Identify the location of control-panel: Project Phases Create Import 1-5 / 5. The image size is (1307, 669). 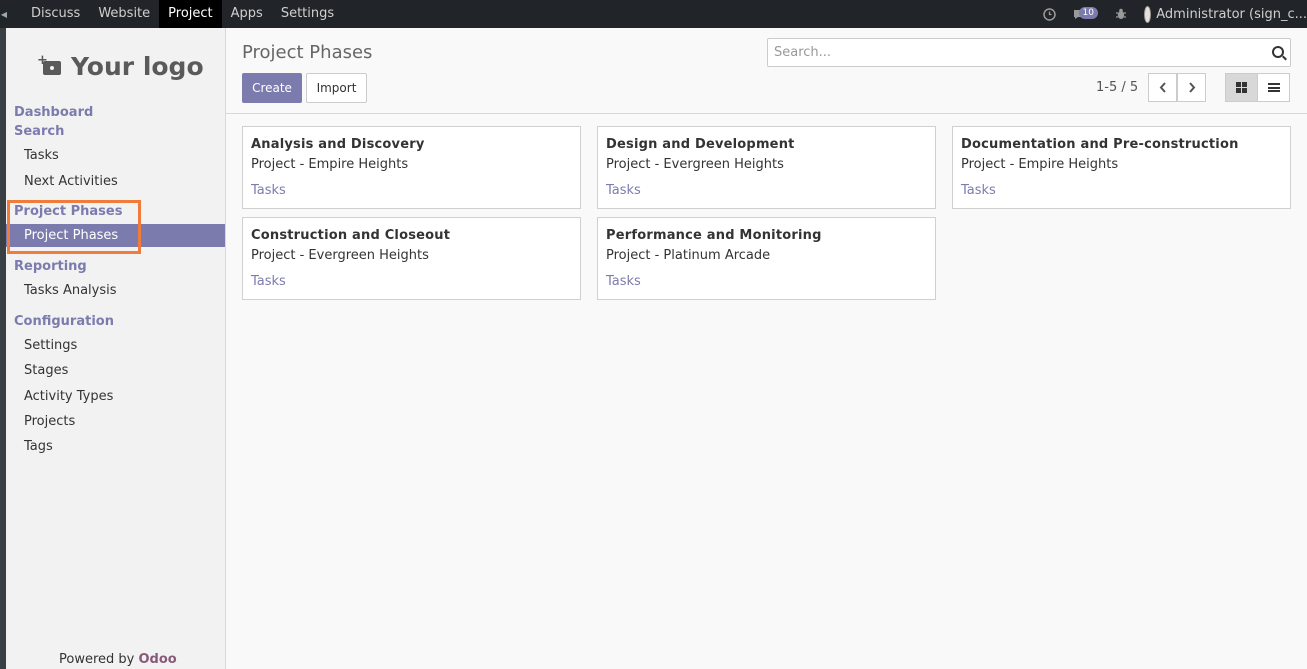
(766, 71).